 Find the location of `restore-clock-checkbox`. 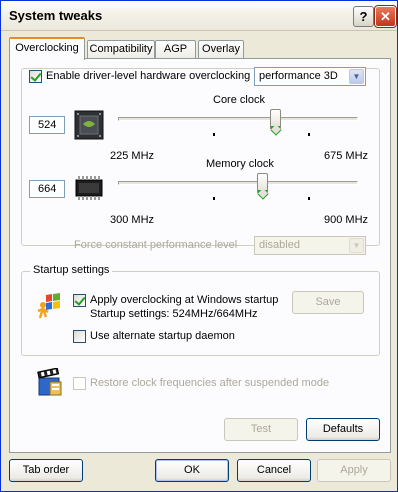

restore-clock-checkbox is located at coordinates (79, 383).